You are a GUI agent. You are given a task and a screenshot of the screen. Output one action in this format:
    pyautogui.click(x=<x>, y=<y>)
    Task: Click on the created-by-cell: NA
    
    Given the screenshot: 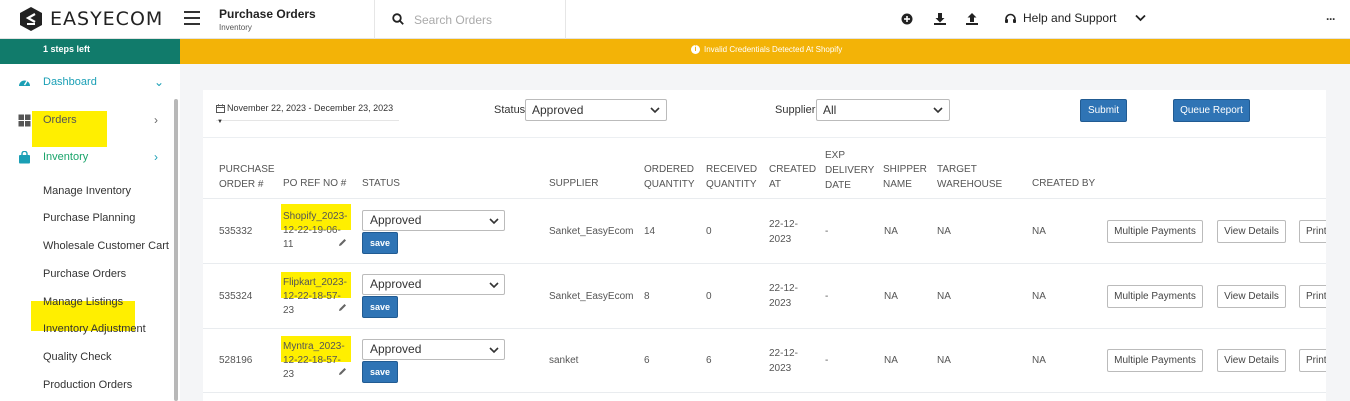 What is the action you would take?
    pyautogui.click(x=1039, y=231)
    